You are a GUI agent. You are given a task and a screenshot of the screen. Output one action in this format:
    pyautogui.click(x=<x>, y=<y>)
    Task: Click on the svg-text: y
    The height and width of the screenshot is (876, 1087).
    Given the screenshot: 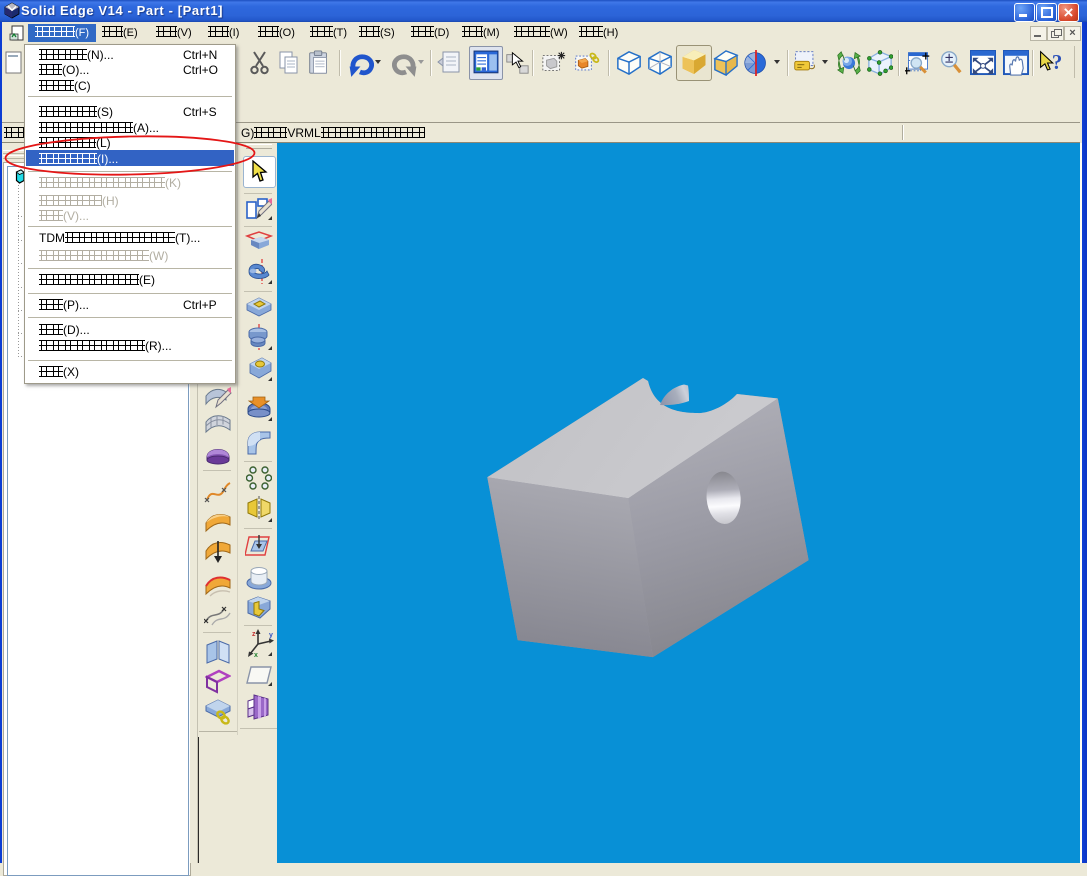 What is the action you would take?
    pyautogui.click(x=271, y=635)
    